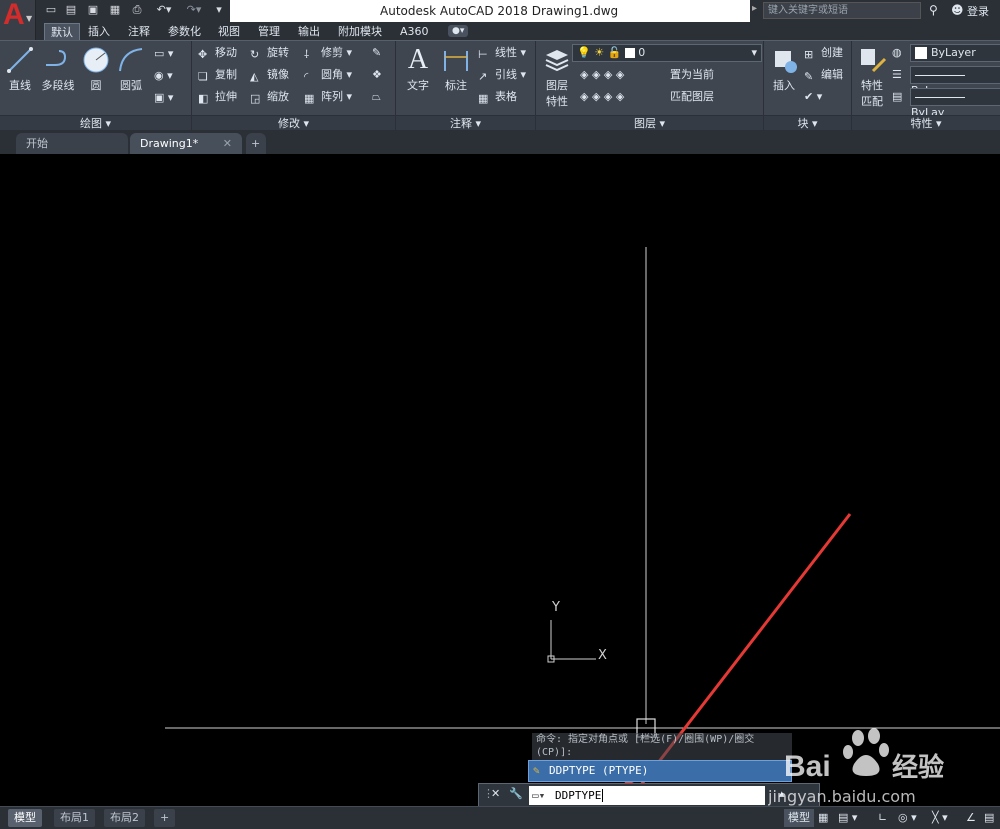 This screenshot has width=1000, height=829. Describe the element at coordinates (456, 69) in the screenshot. I see `dimension-button: 标注` at that location.